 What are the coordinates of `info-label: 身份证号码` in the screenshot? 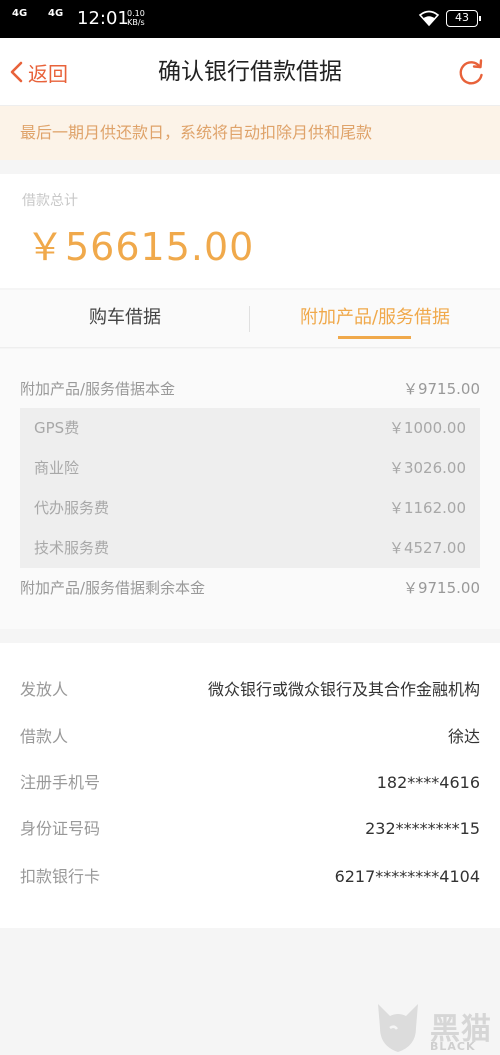 It's located at (60, 828).